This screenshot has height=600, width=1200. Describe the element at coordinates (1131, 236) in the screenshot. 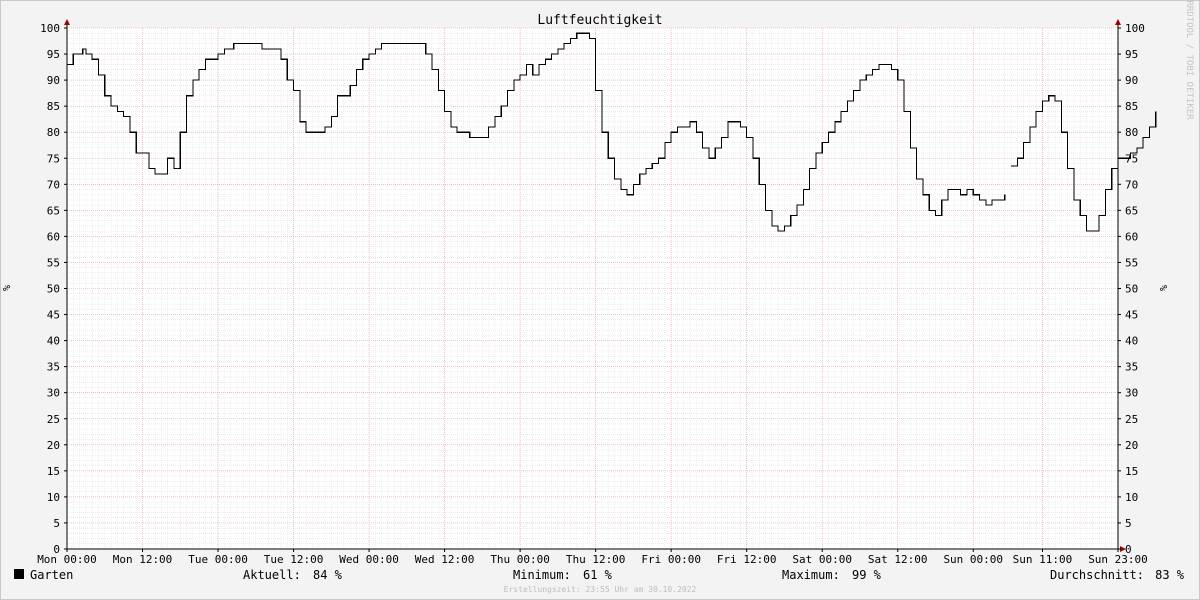

I see `y-tick-label-right: 60` at that location.